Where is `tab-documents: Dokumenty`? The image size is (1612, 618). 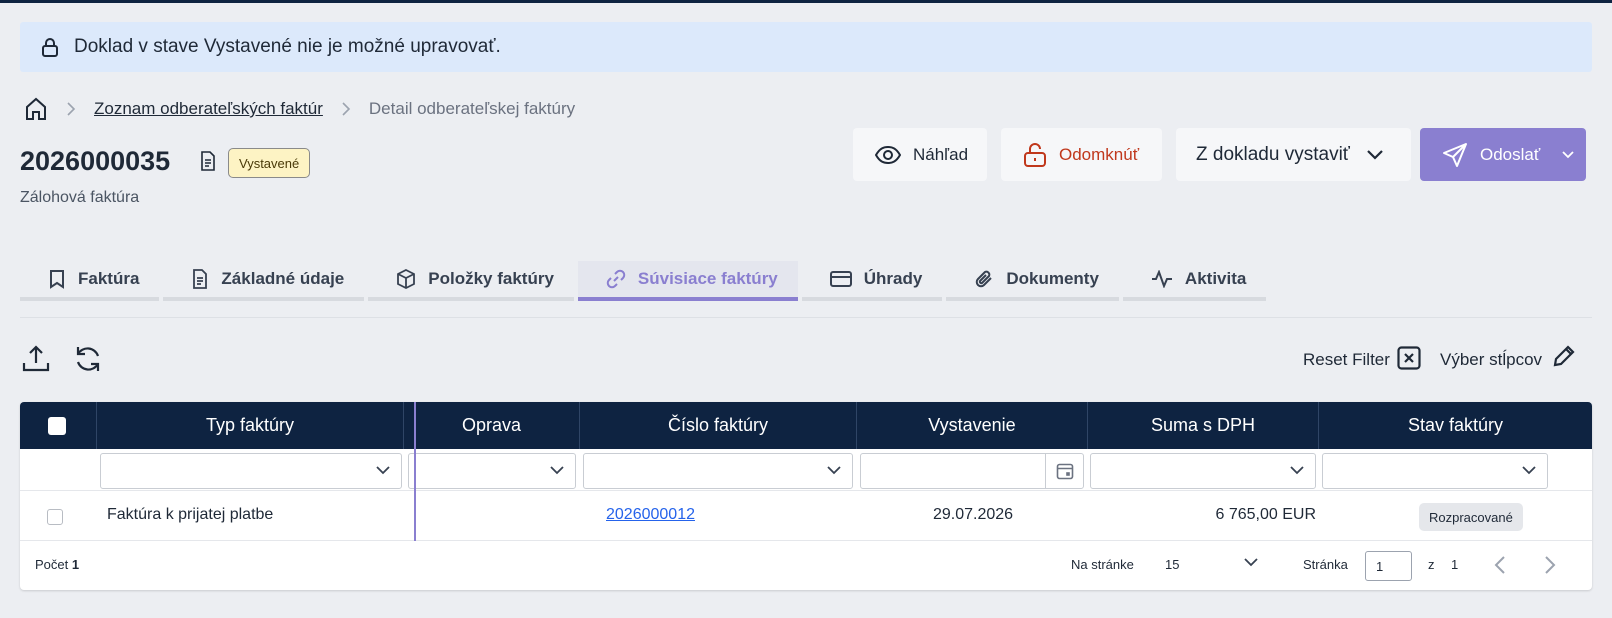 tab-documents: Dokumenty is located at coordinates (1032, 281).